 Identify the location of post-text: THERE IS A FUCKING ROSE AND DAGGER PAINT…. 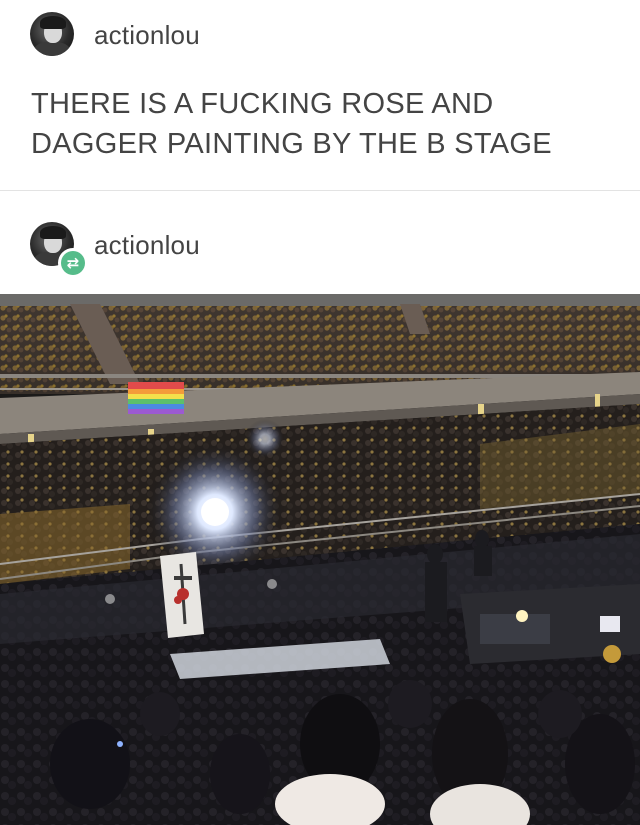
(291, 124).